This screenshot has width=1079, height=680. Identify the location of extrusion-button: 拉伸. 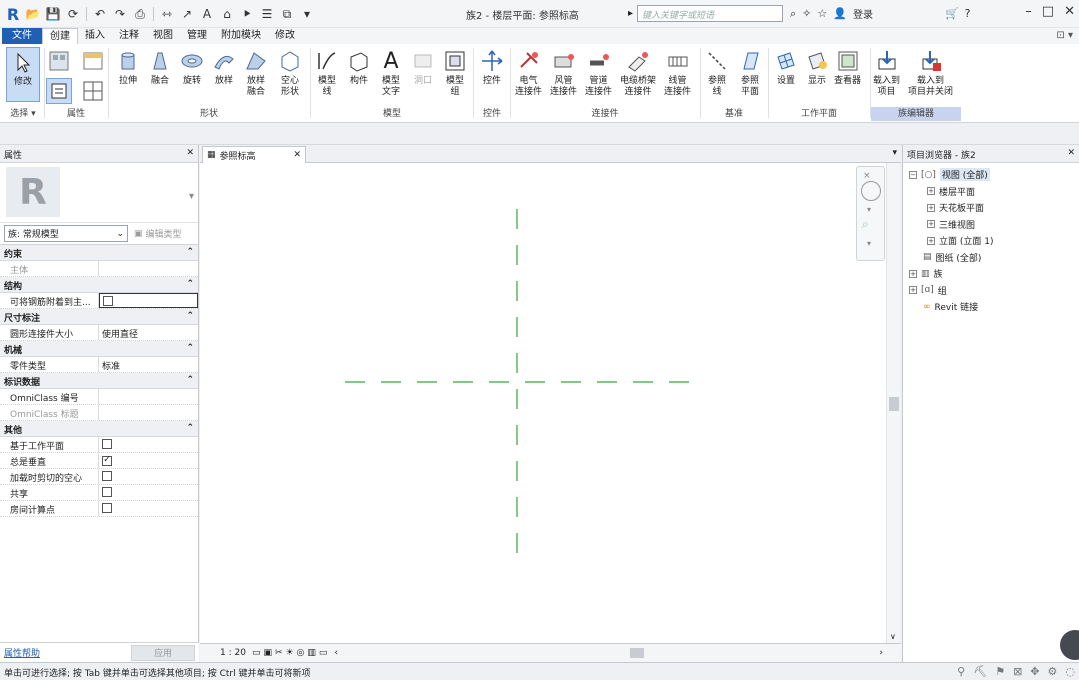
(128, 67).